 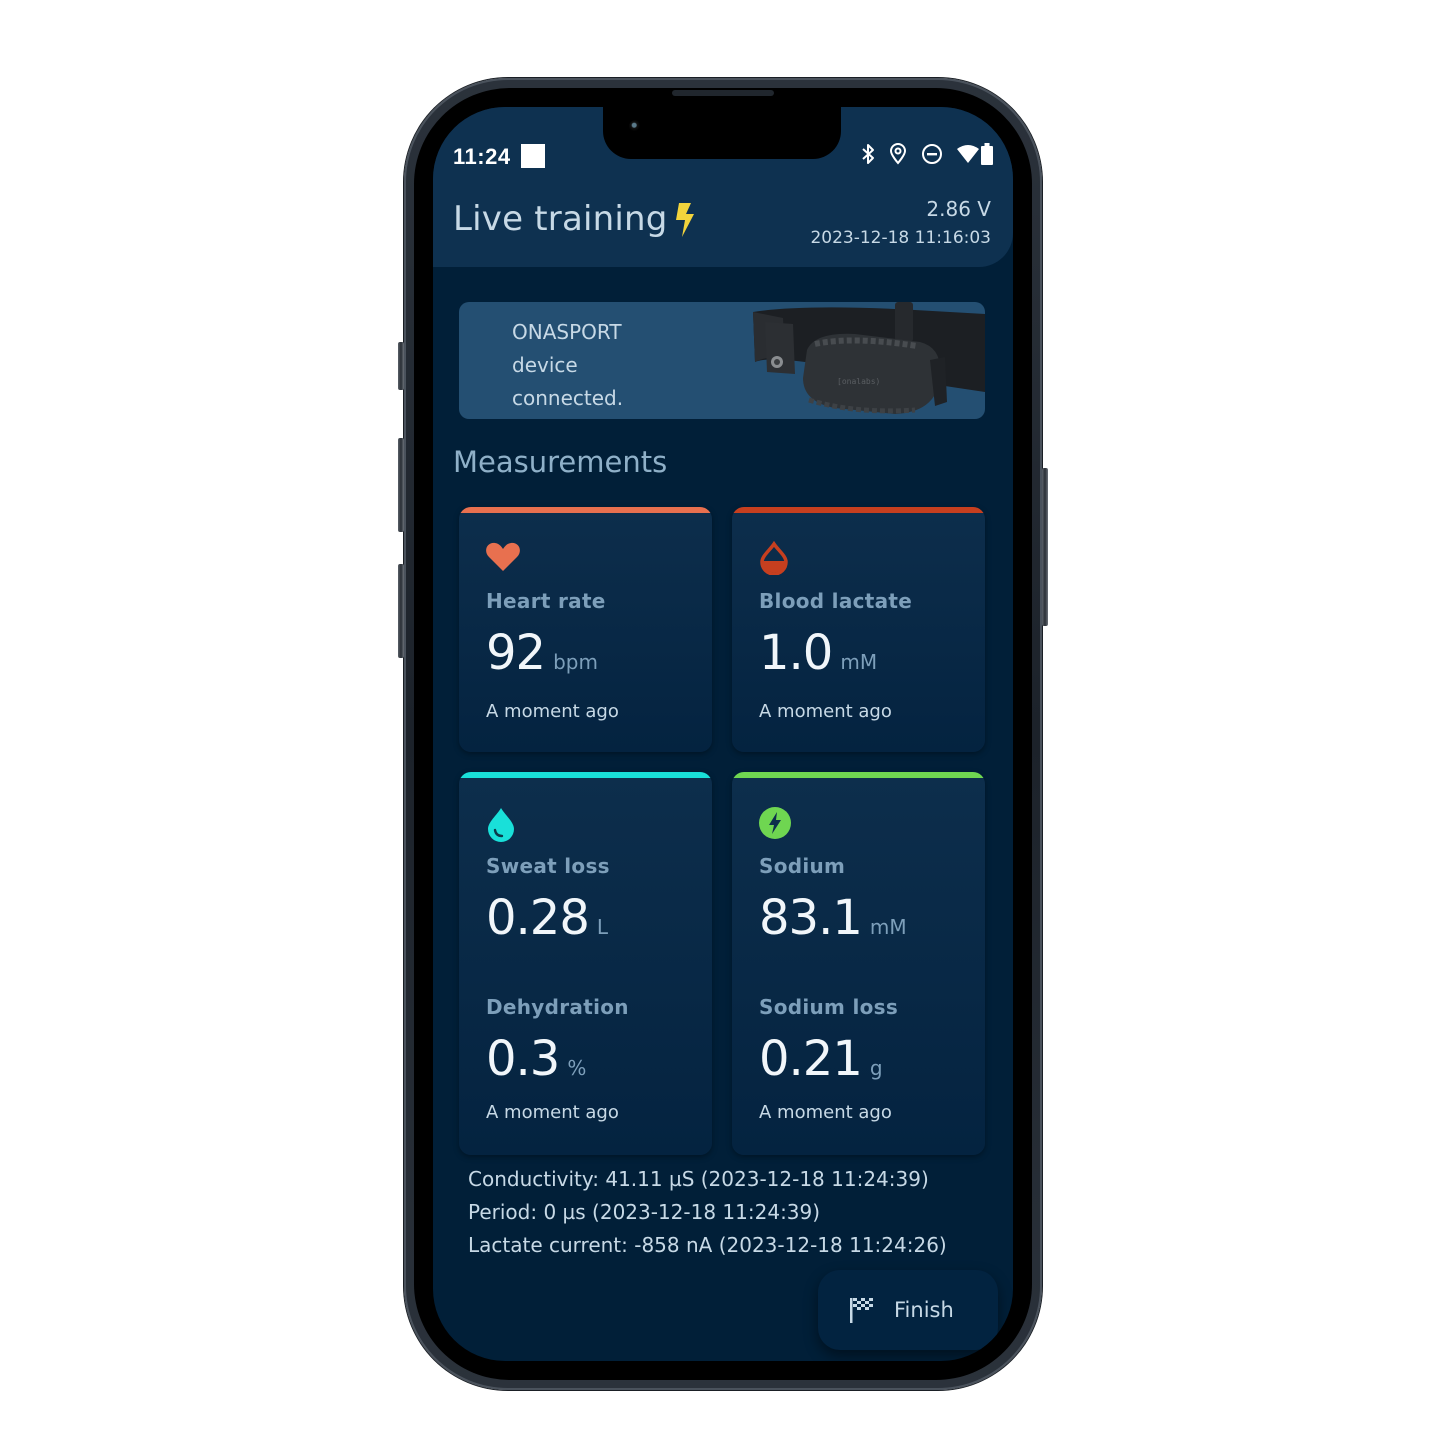 I want to click on lightning-bolt-icon, so click(x=685, y=220).